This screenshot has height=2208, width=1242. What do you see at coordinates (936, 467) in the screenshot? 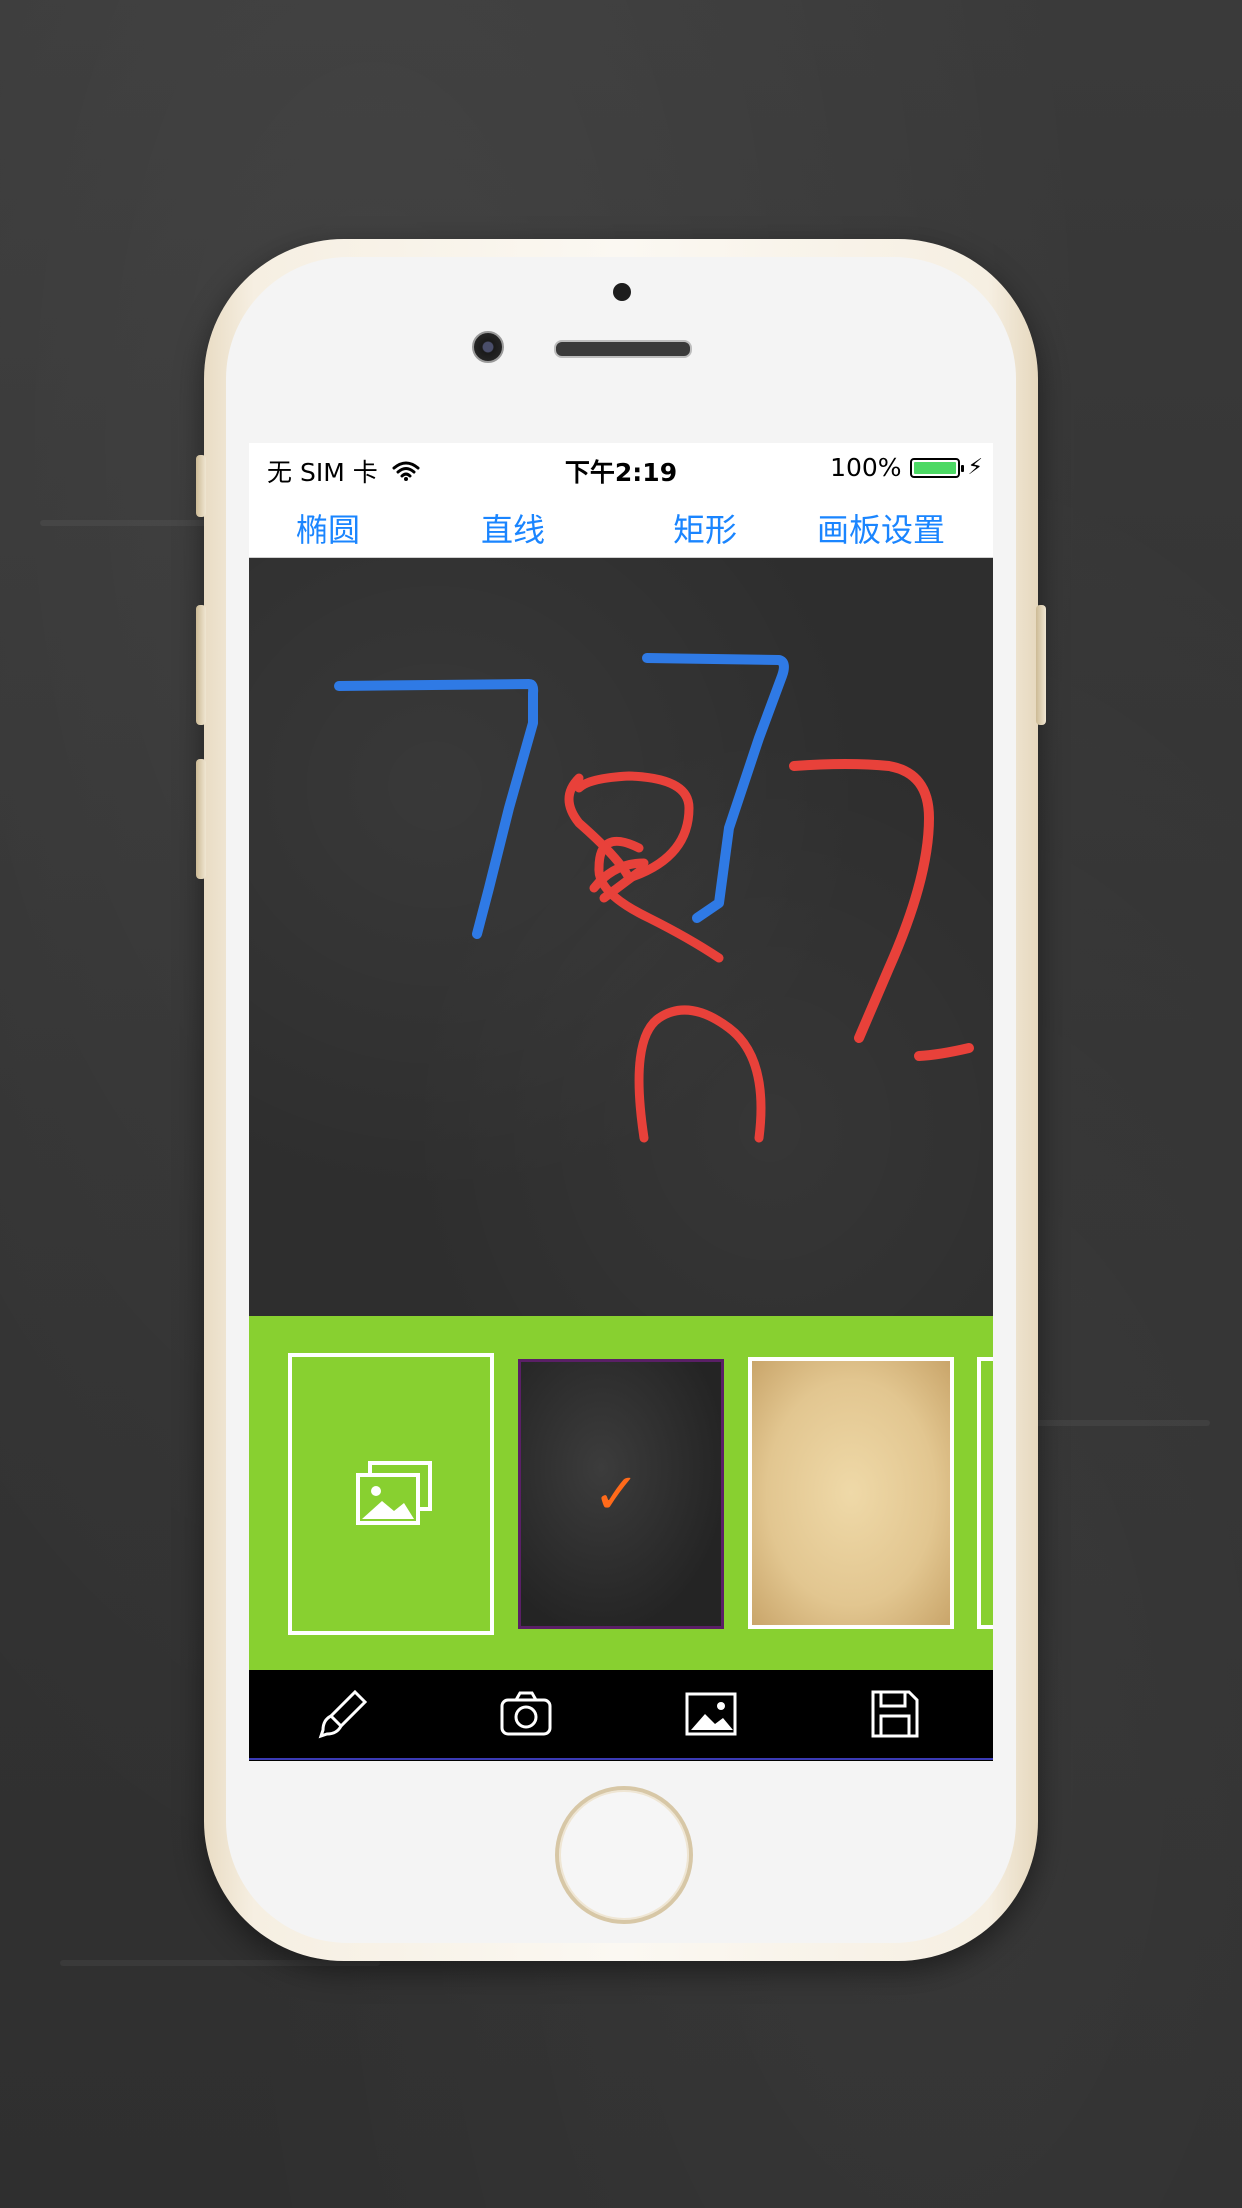
I see `battery-icon` at bounding box center [936, 467].